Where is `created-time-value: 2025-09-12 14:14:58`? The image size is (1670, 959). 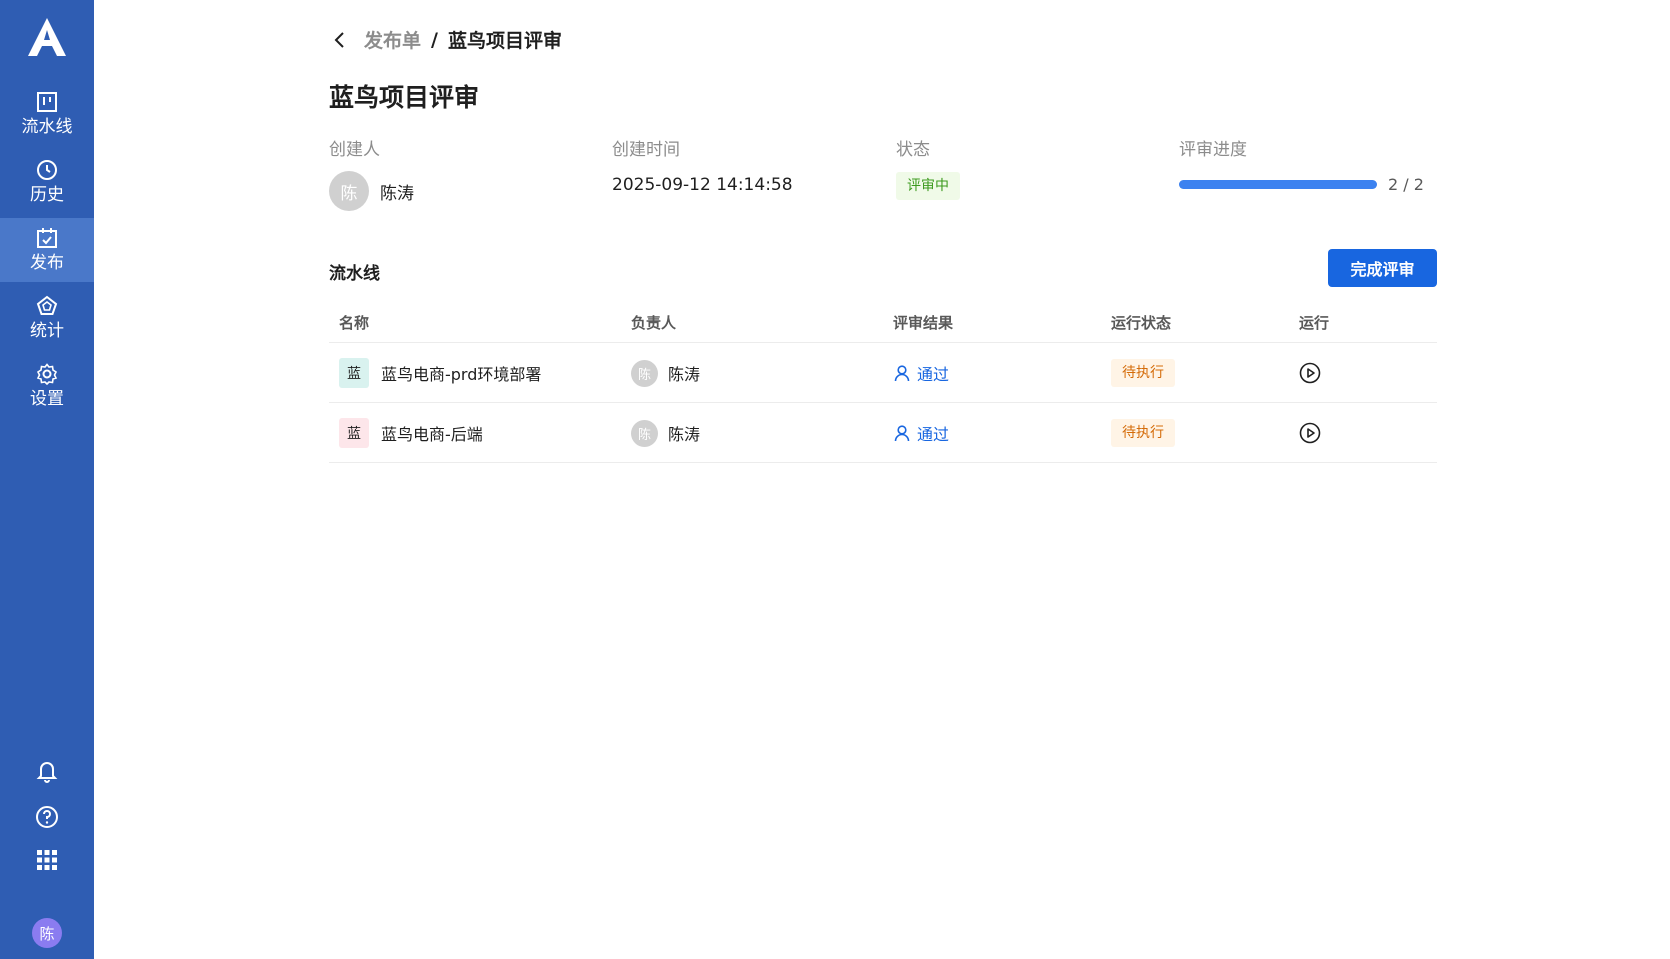
created-time-value: 2025-09-12 14:14:58 is located at coordinates (702, 185).